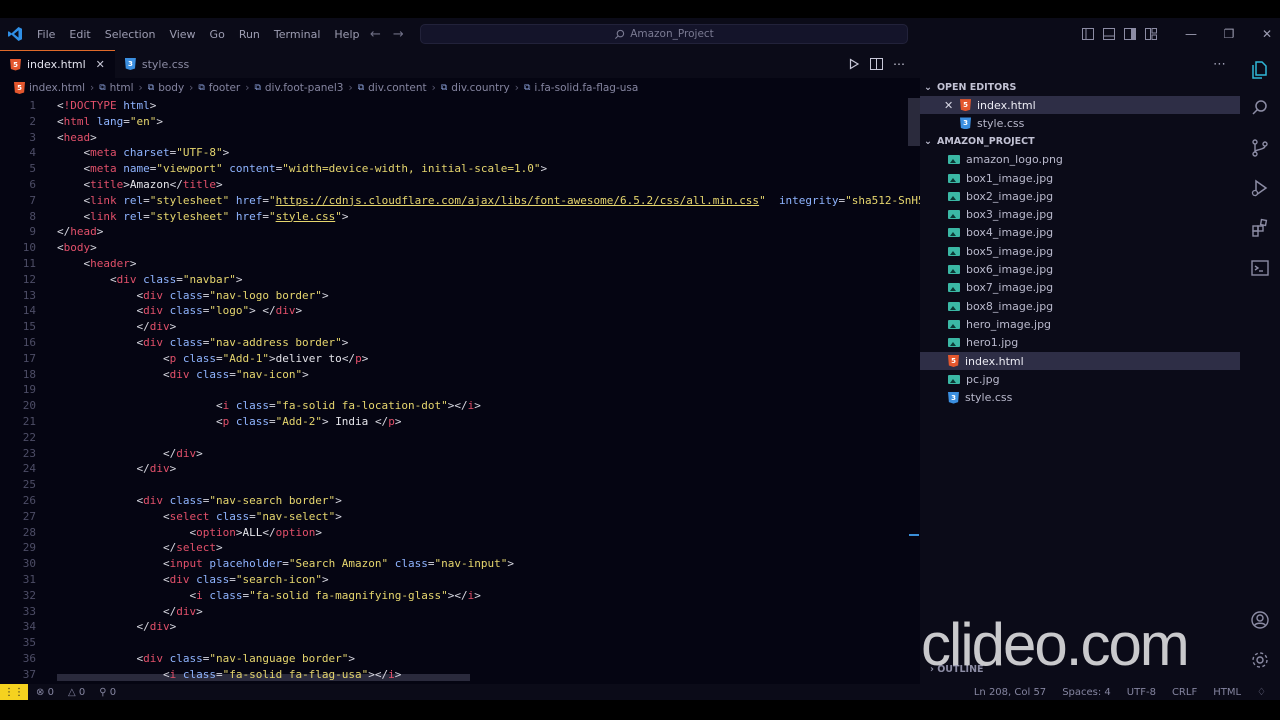 The width and height of the screenshot is (1280, 720). I want to click on tab-index-html: 5 index.html ✕, so click(57, 64).